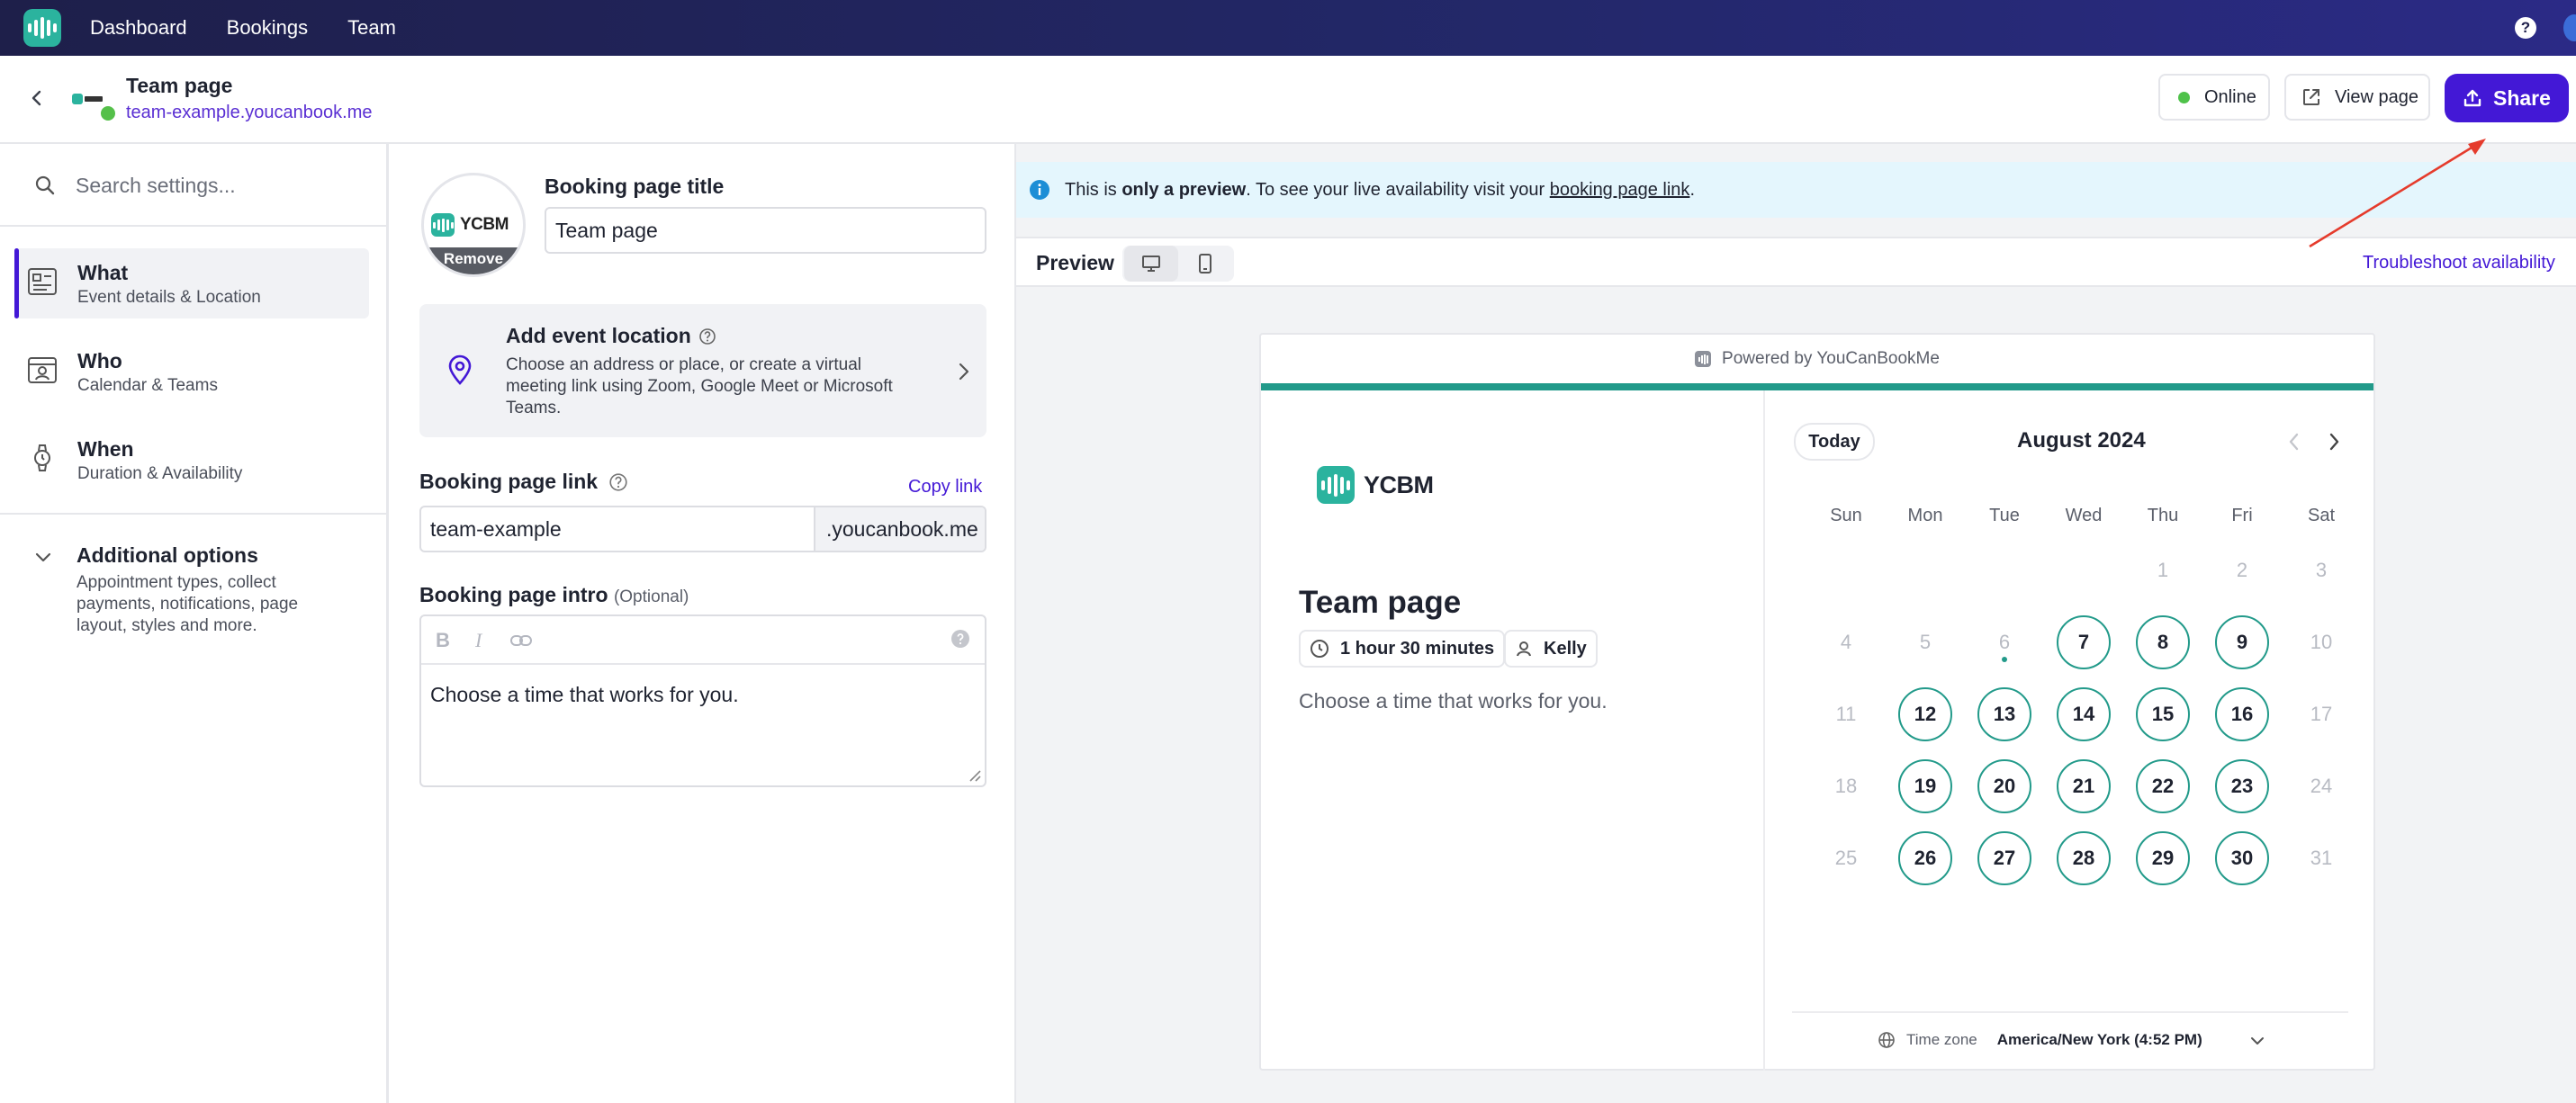 The width and height of the screenshot is (2576, 1103). What do you see at coordinates (2163, 858) in the screenshot?
I see `calendar-day: 29` at bounding box center [2163, 858].